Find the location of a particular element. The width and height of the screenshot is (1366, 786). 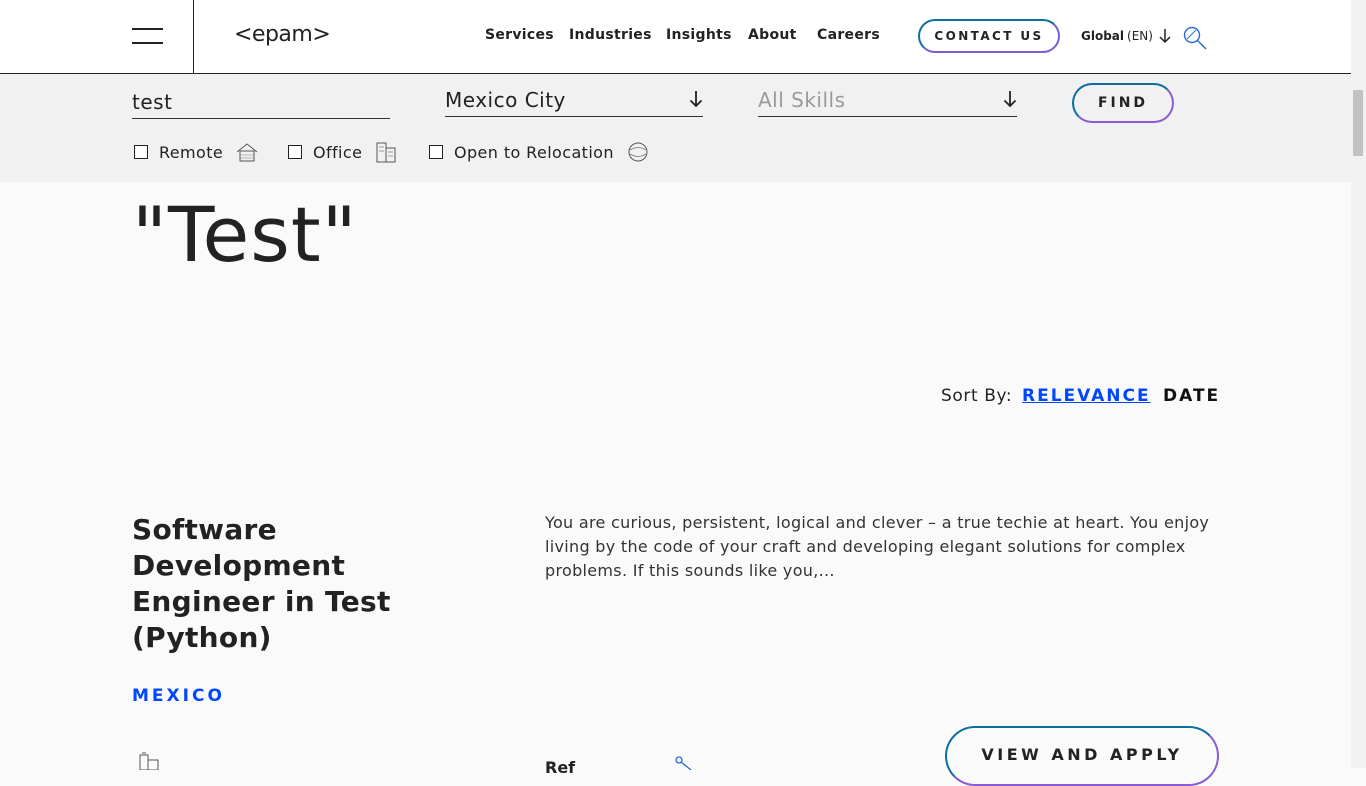

language-selector: Global (EN) is located at coordinates (1117, 36).